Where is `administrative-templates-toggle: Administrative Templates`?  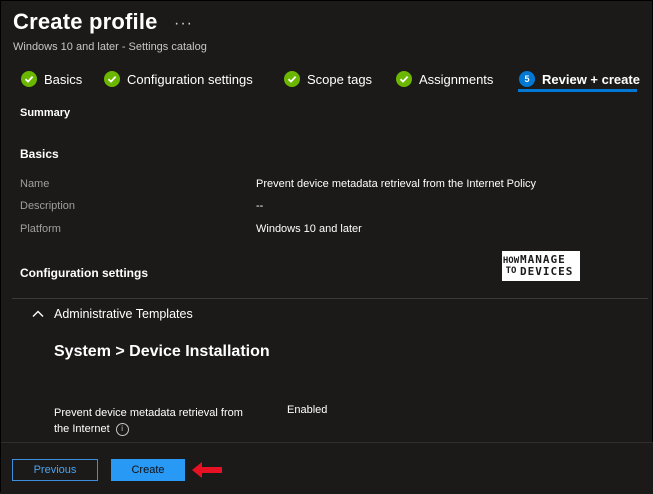
administrative-templates-toggle: Administrative Templates is located at coordinates (112, 314).